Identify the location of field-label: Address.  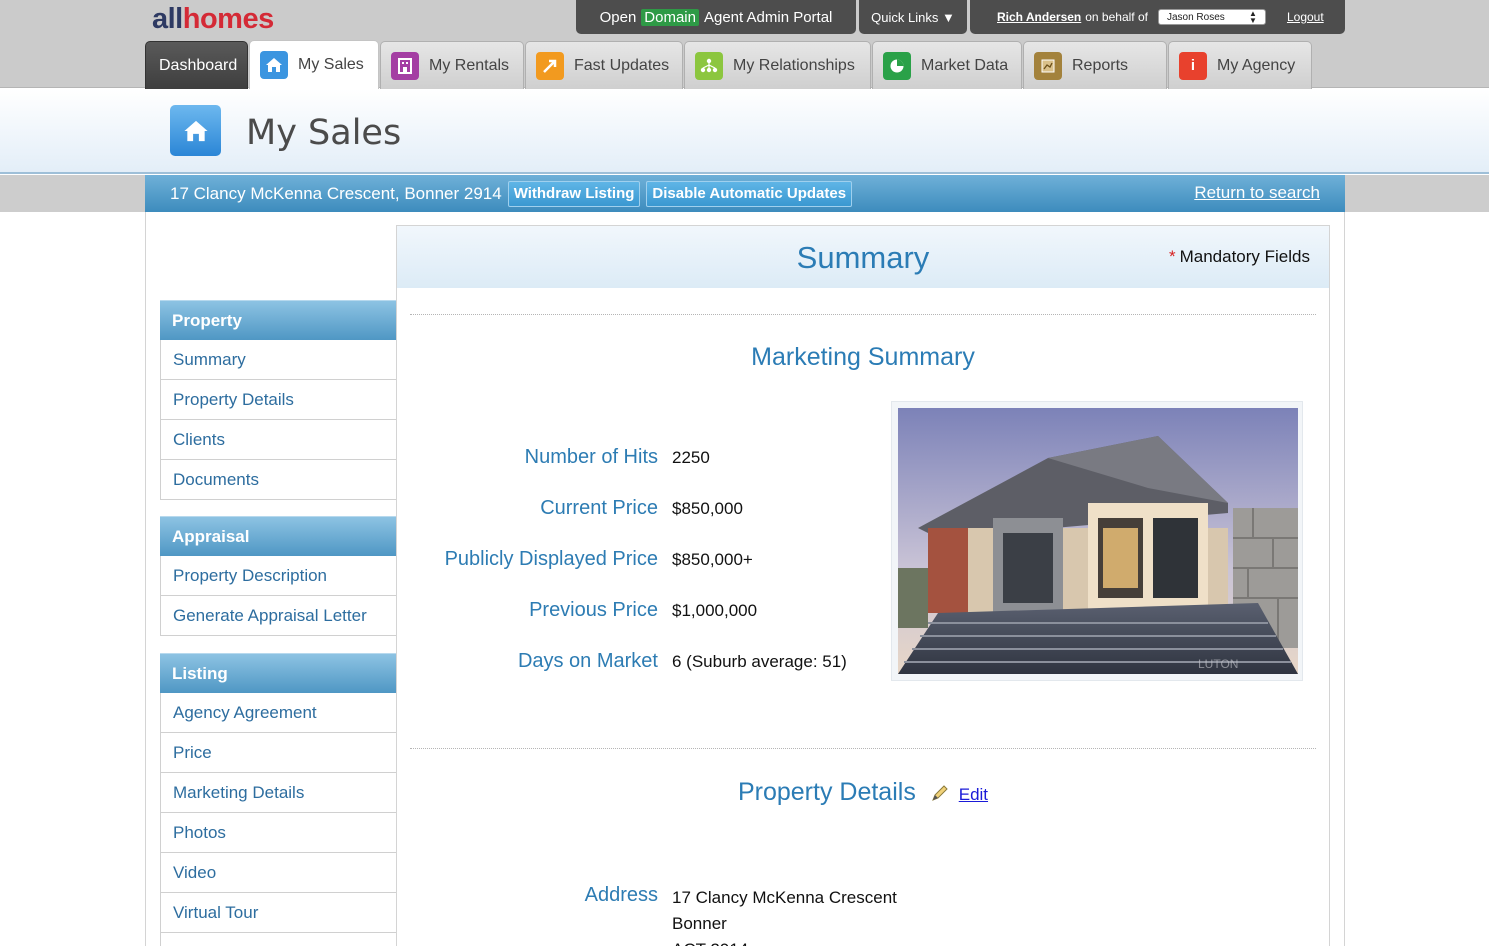
(621, 895).